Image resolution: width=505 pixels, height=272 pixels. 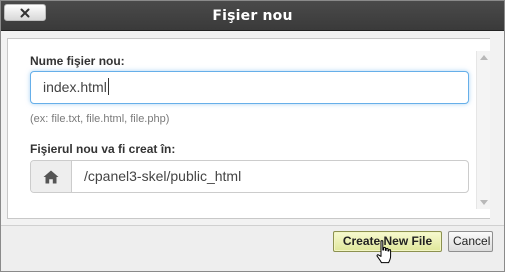 What do you see at coordinates (484, 202) in the screenshot?
I see `scroll-down-arrow-icon` at bounding box center [484, 202].